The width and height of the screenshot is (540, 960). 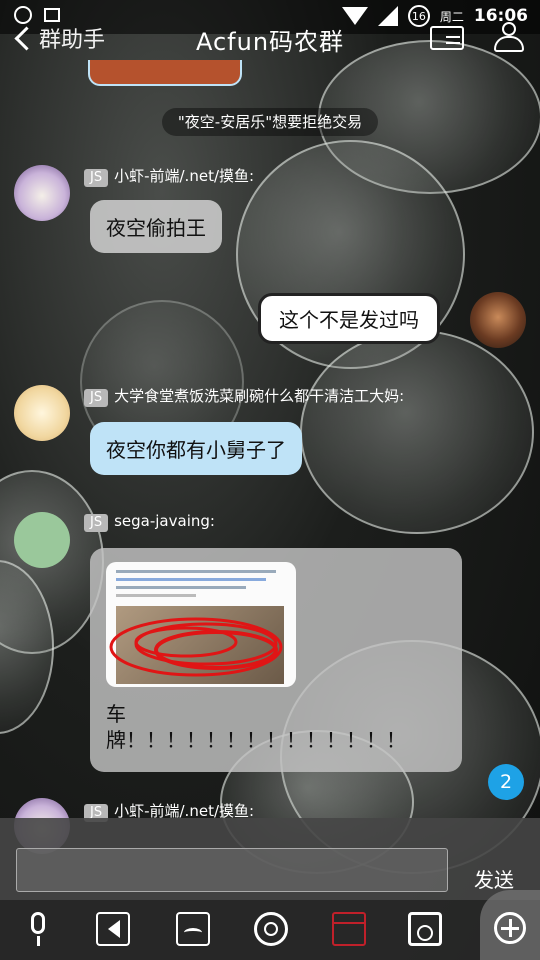 What do you see at coordinates (196, 647) in the screenshot?
I see `red-scribble` at bounding box center [196, 647].